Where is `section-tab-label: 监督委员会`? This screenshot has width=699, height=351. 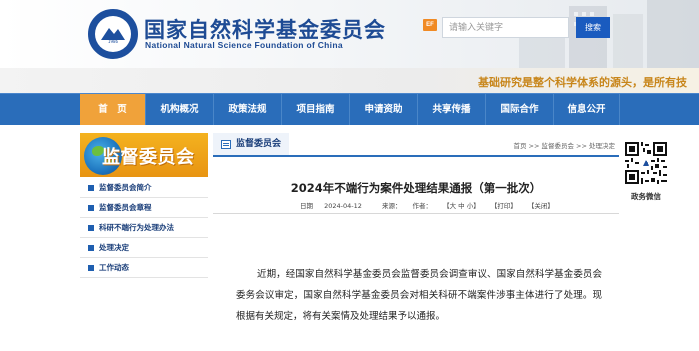
section-tab-label: 监督委员会 is located at coordinates (259, 144).